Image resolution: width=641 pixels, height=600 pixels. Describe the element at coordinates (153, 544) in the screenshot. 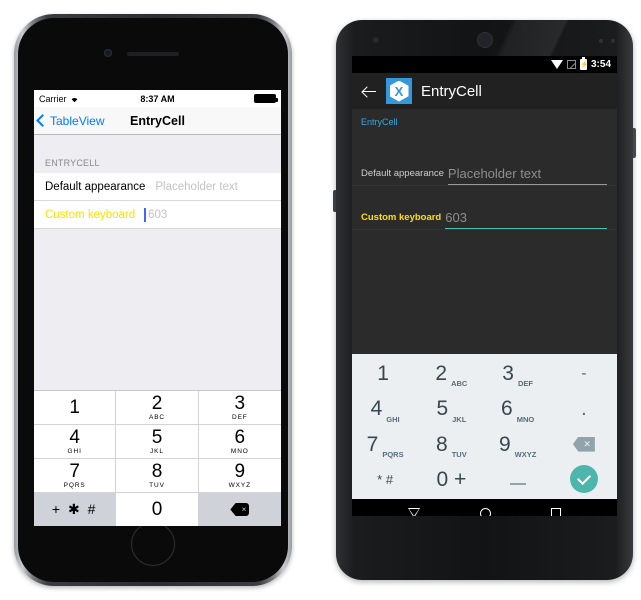

I see `home-button` at that location.